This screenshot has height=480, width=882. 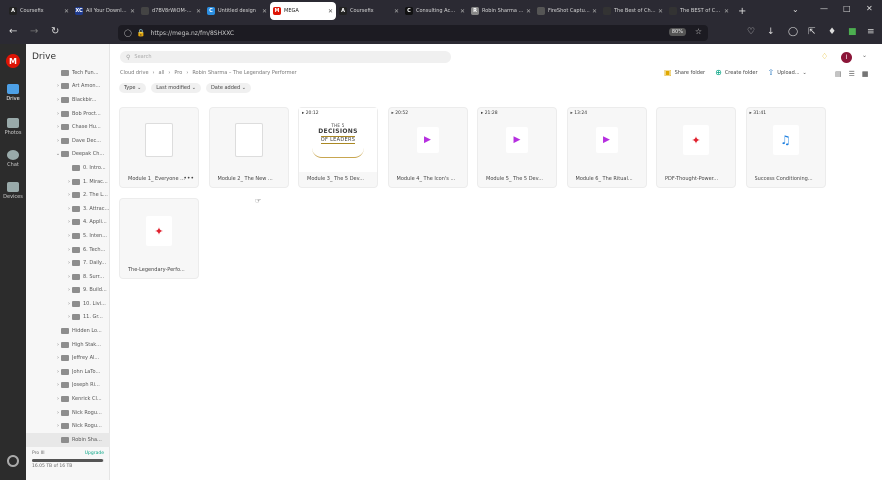 What do you see at coordinates (793, 32) in the screenshot?
I see `account-icon: ◯` at bounding box center [793, 32].